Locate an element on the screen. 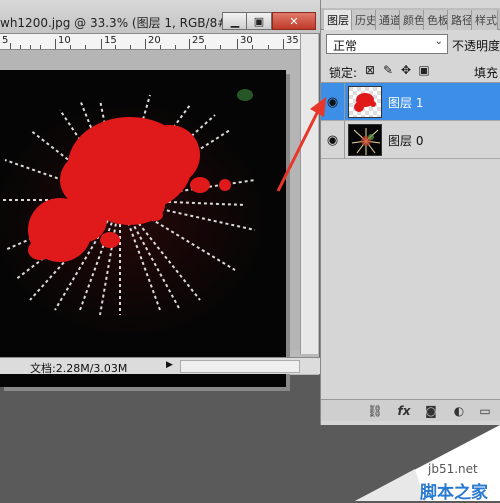  tab-paths: 路径 is located at coordinates (460, 20).